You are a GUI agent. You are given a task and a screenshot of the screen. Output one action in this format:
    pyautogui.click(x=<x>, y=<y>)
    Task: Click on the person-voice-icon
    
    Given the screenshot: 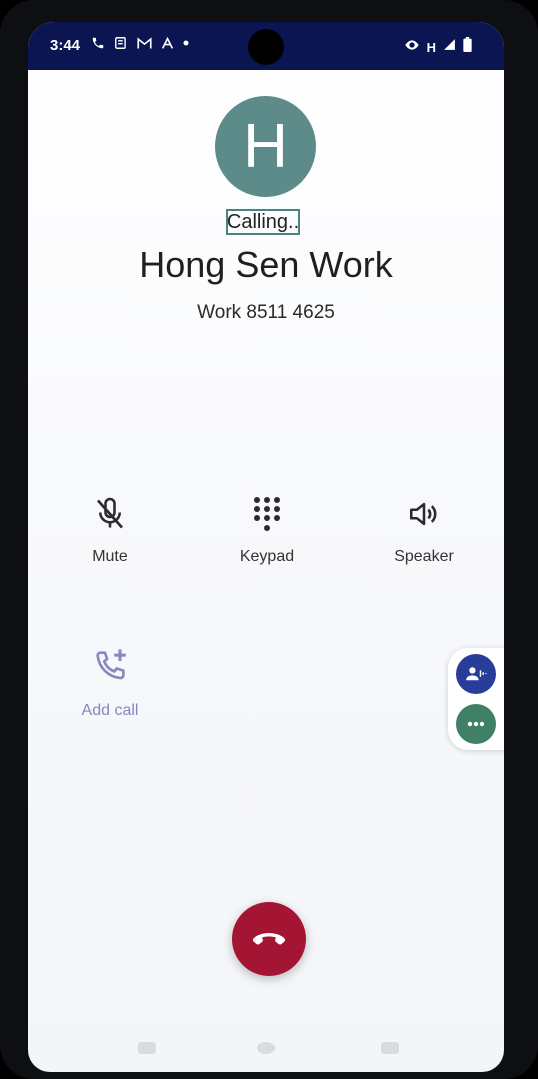 What is the action you would take?
    pyautogui.click(x=476, y=674)
    